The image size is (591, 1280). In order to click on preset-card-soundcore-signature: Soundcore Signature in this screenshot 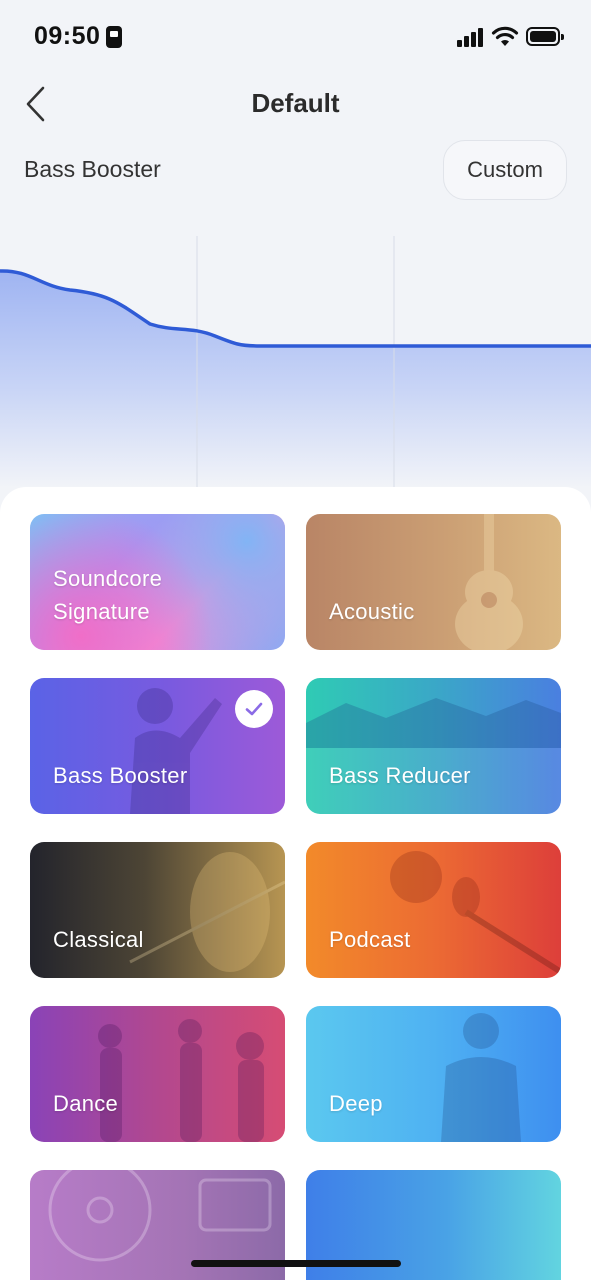, I will do `click(157, 582)`.